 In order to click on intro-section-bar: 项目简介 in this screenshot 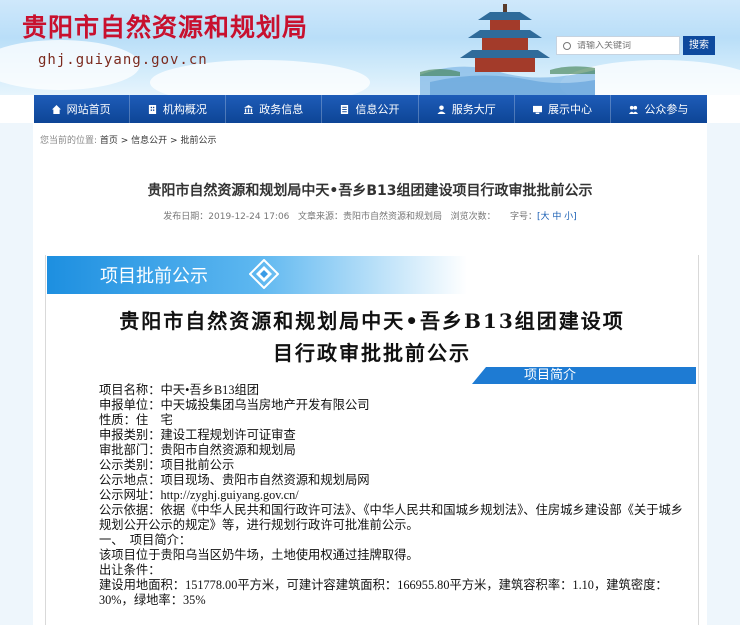, I will do `click(591, 375)`.